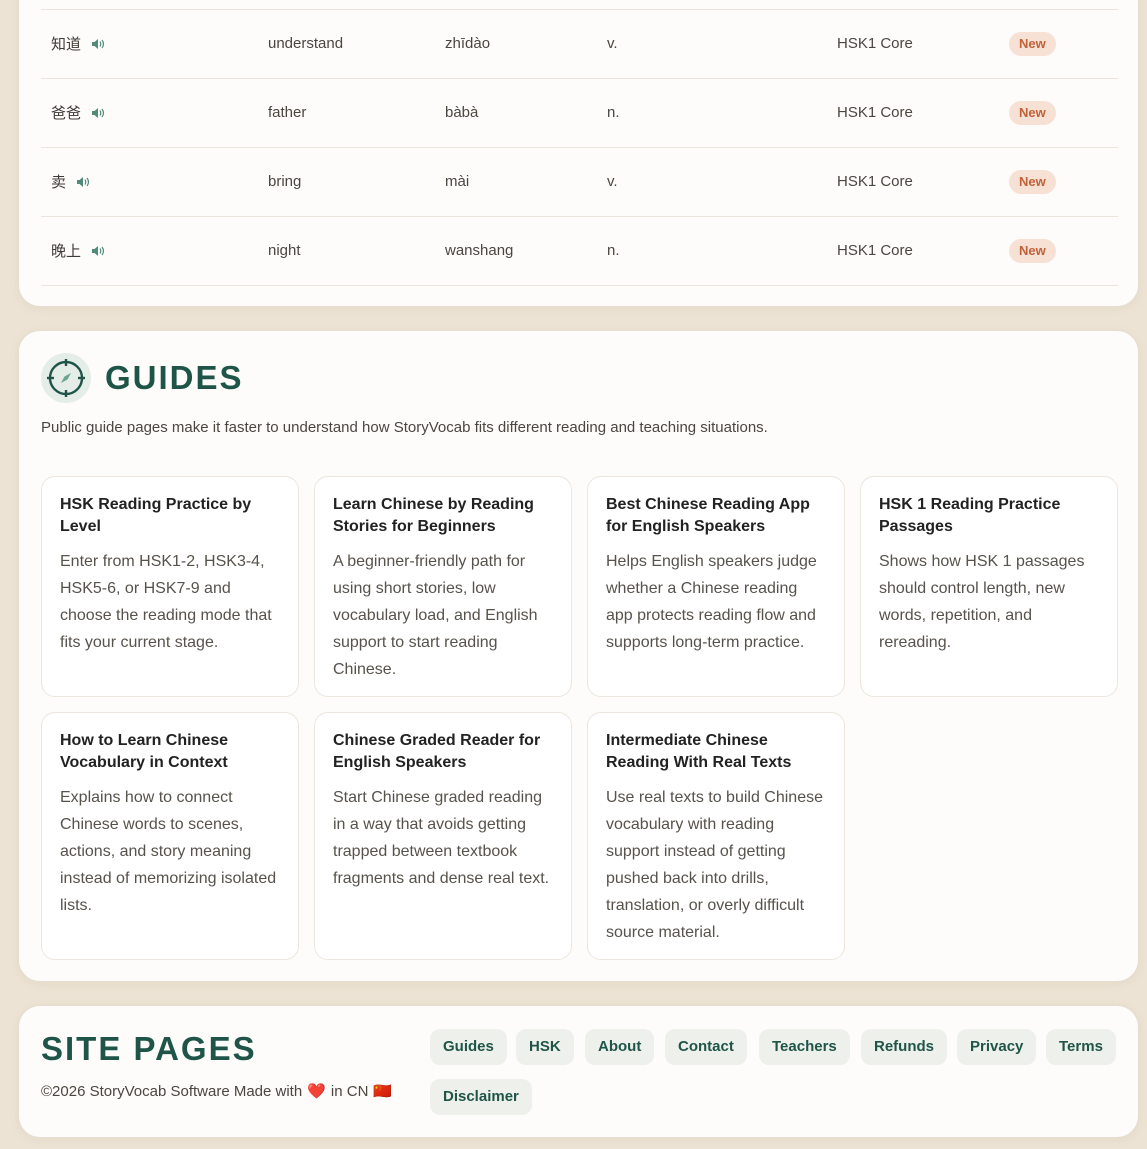 This screenshot has width=1147, height=1149. I want to click on pinyin: wanshang, so click(479, 250).